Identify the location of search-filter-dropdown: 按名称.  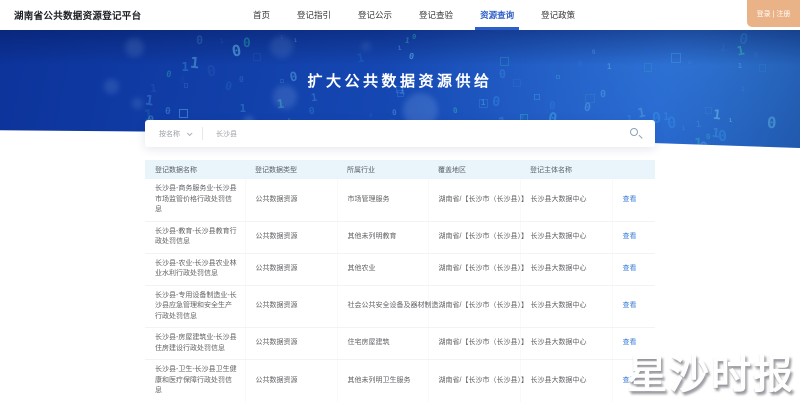
(173, 133).